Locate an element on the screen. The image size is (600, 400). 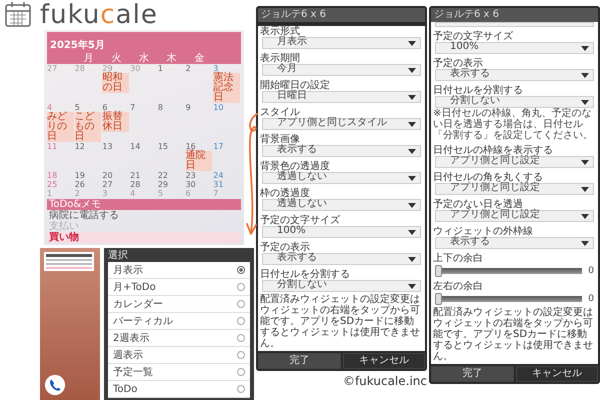
day-number: 24 is located at coordinates (218, 175).